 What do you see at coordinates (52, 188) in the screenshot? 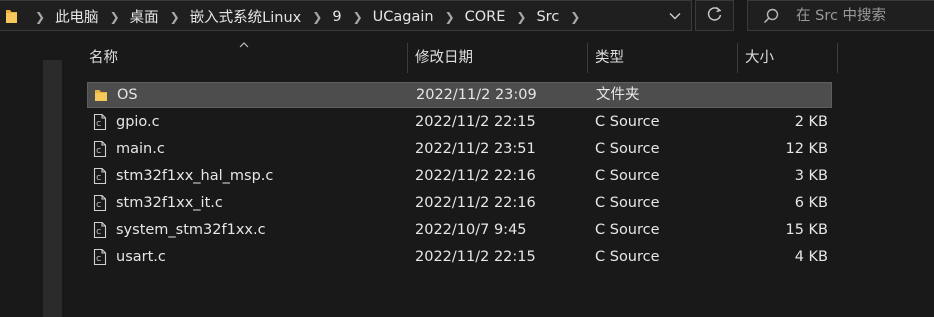
I see `navigation-pane-scrollbar` at bounding box center [52, 188].